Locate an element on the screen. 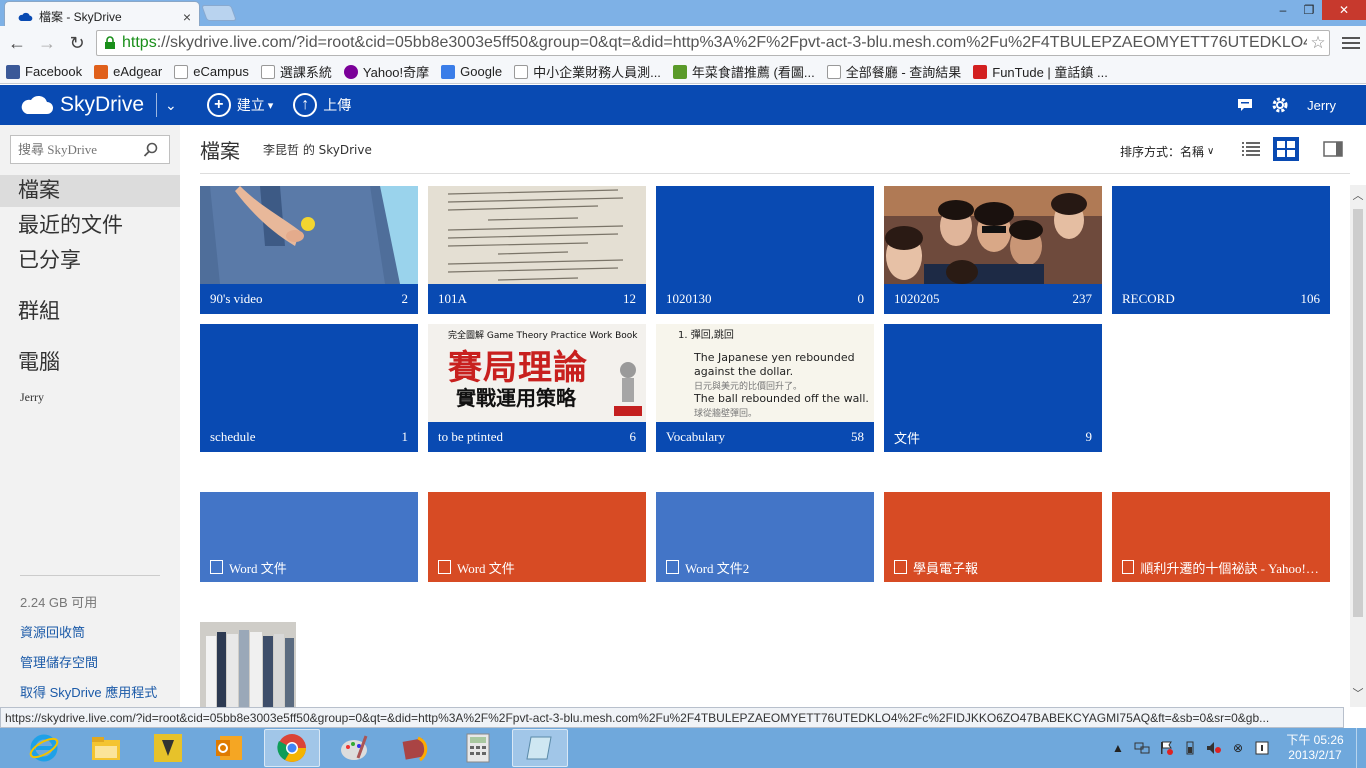 The image size is (1366, 768). back-icon: ← is located at coordinates (17, 43).